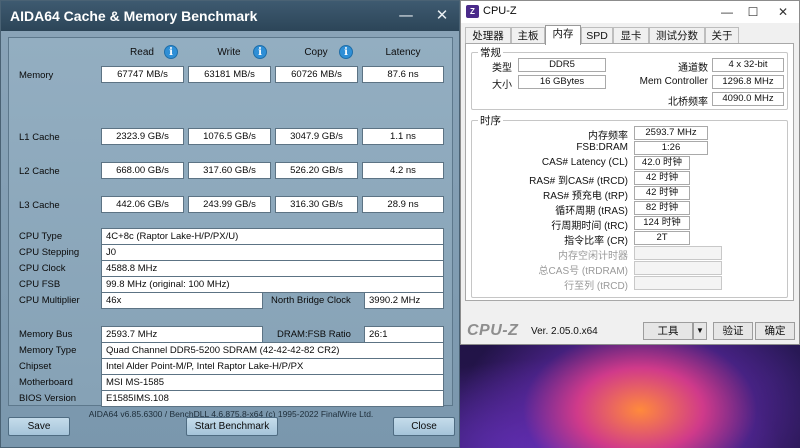  I want to click on memory-bus-label: Memory Bus, so click(46, 334).